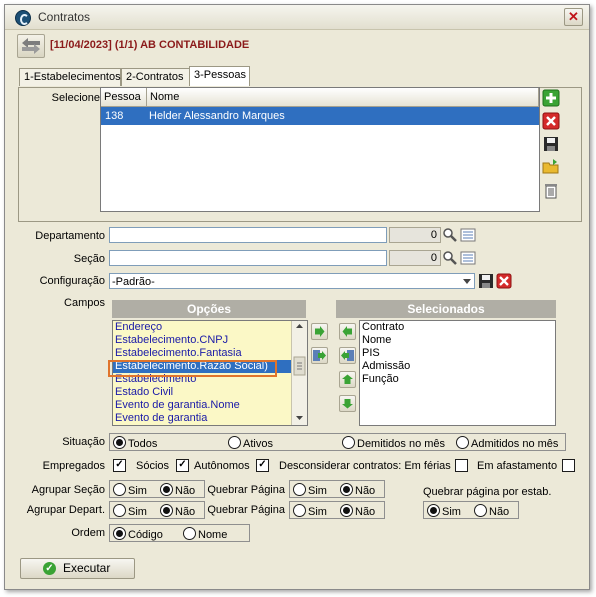  I want to click on chevron-down-icon, so click(467, 281).